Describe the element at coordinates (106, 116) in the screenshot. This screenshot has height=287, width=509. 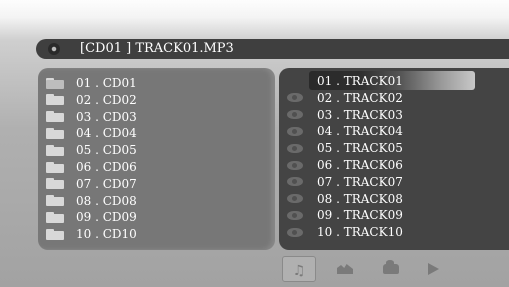
I see `folder-label: 03 . CD03` at that location.